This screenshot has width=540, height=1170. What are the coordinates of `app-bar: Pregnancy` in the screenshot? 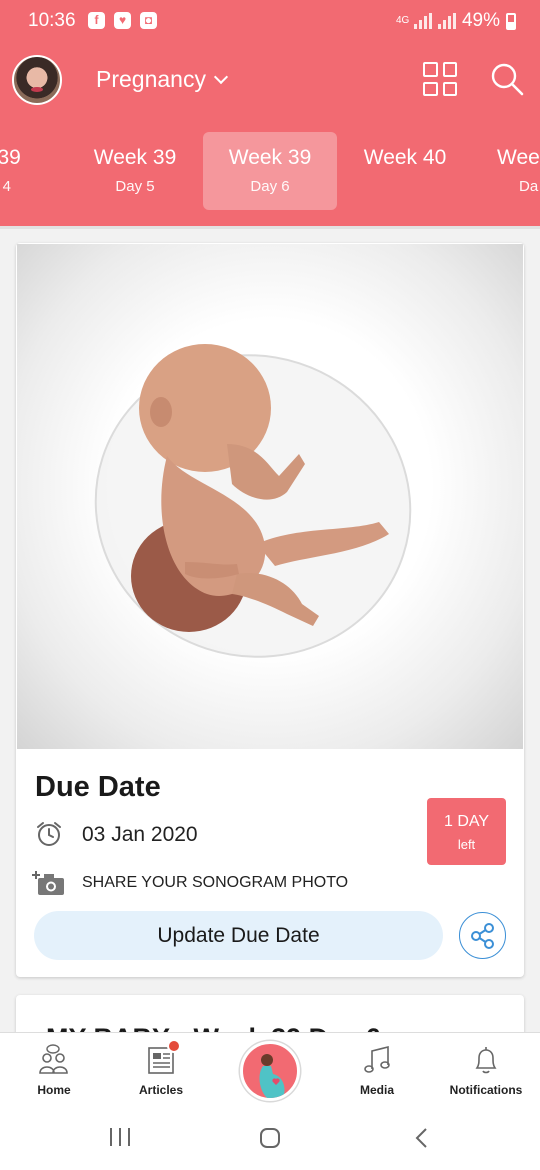 It's located at (270, 82).